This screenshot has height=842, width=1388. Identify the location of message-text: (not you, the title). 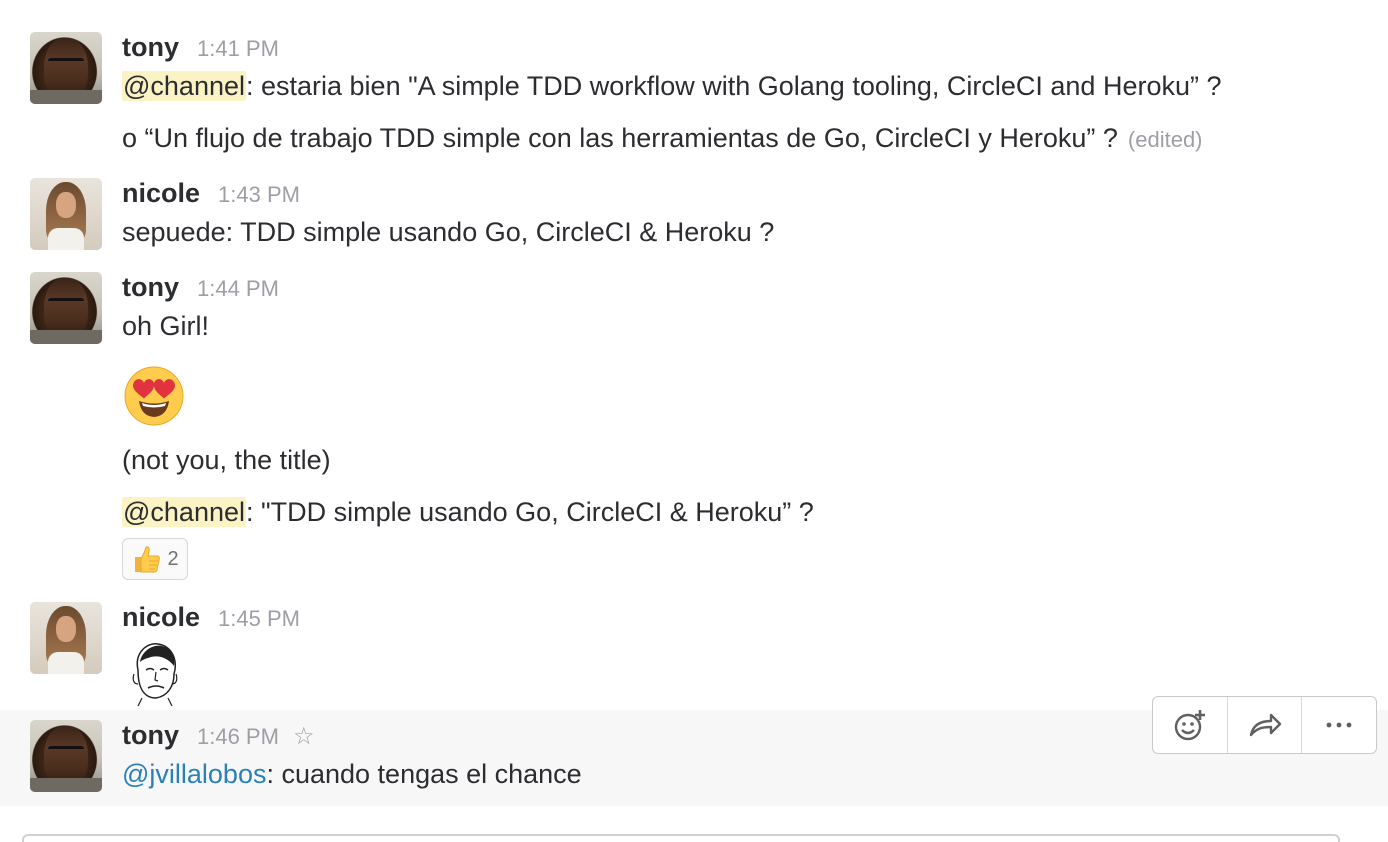
(226, 460).